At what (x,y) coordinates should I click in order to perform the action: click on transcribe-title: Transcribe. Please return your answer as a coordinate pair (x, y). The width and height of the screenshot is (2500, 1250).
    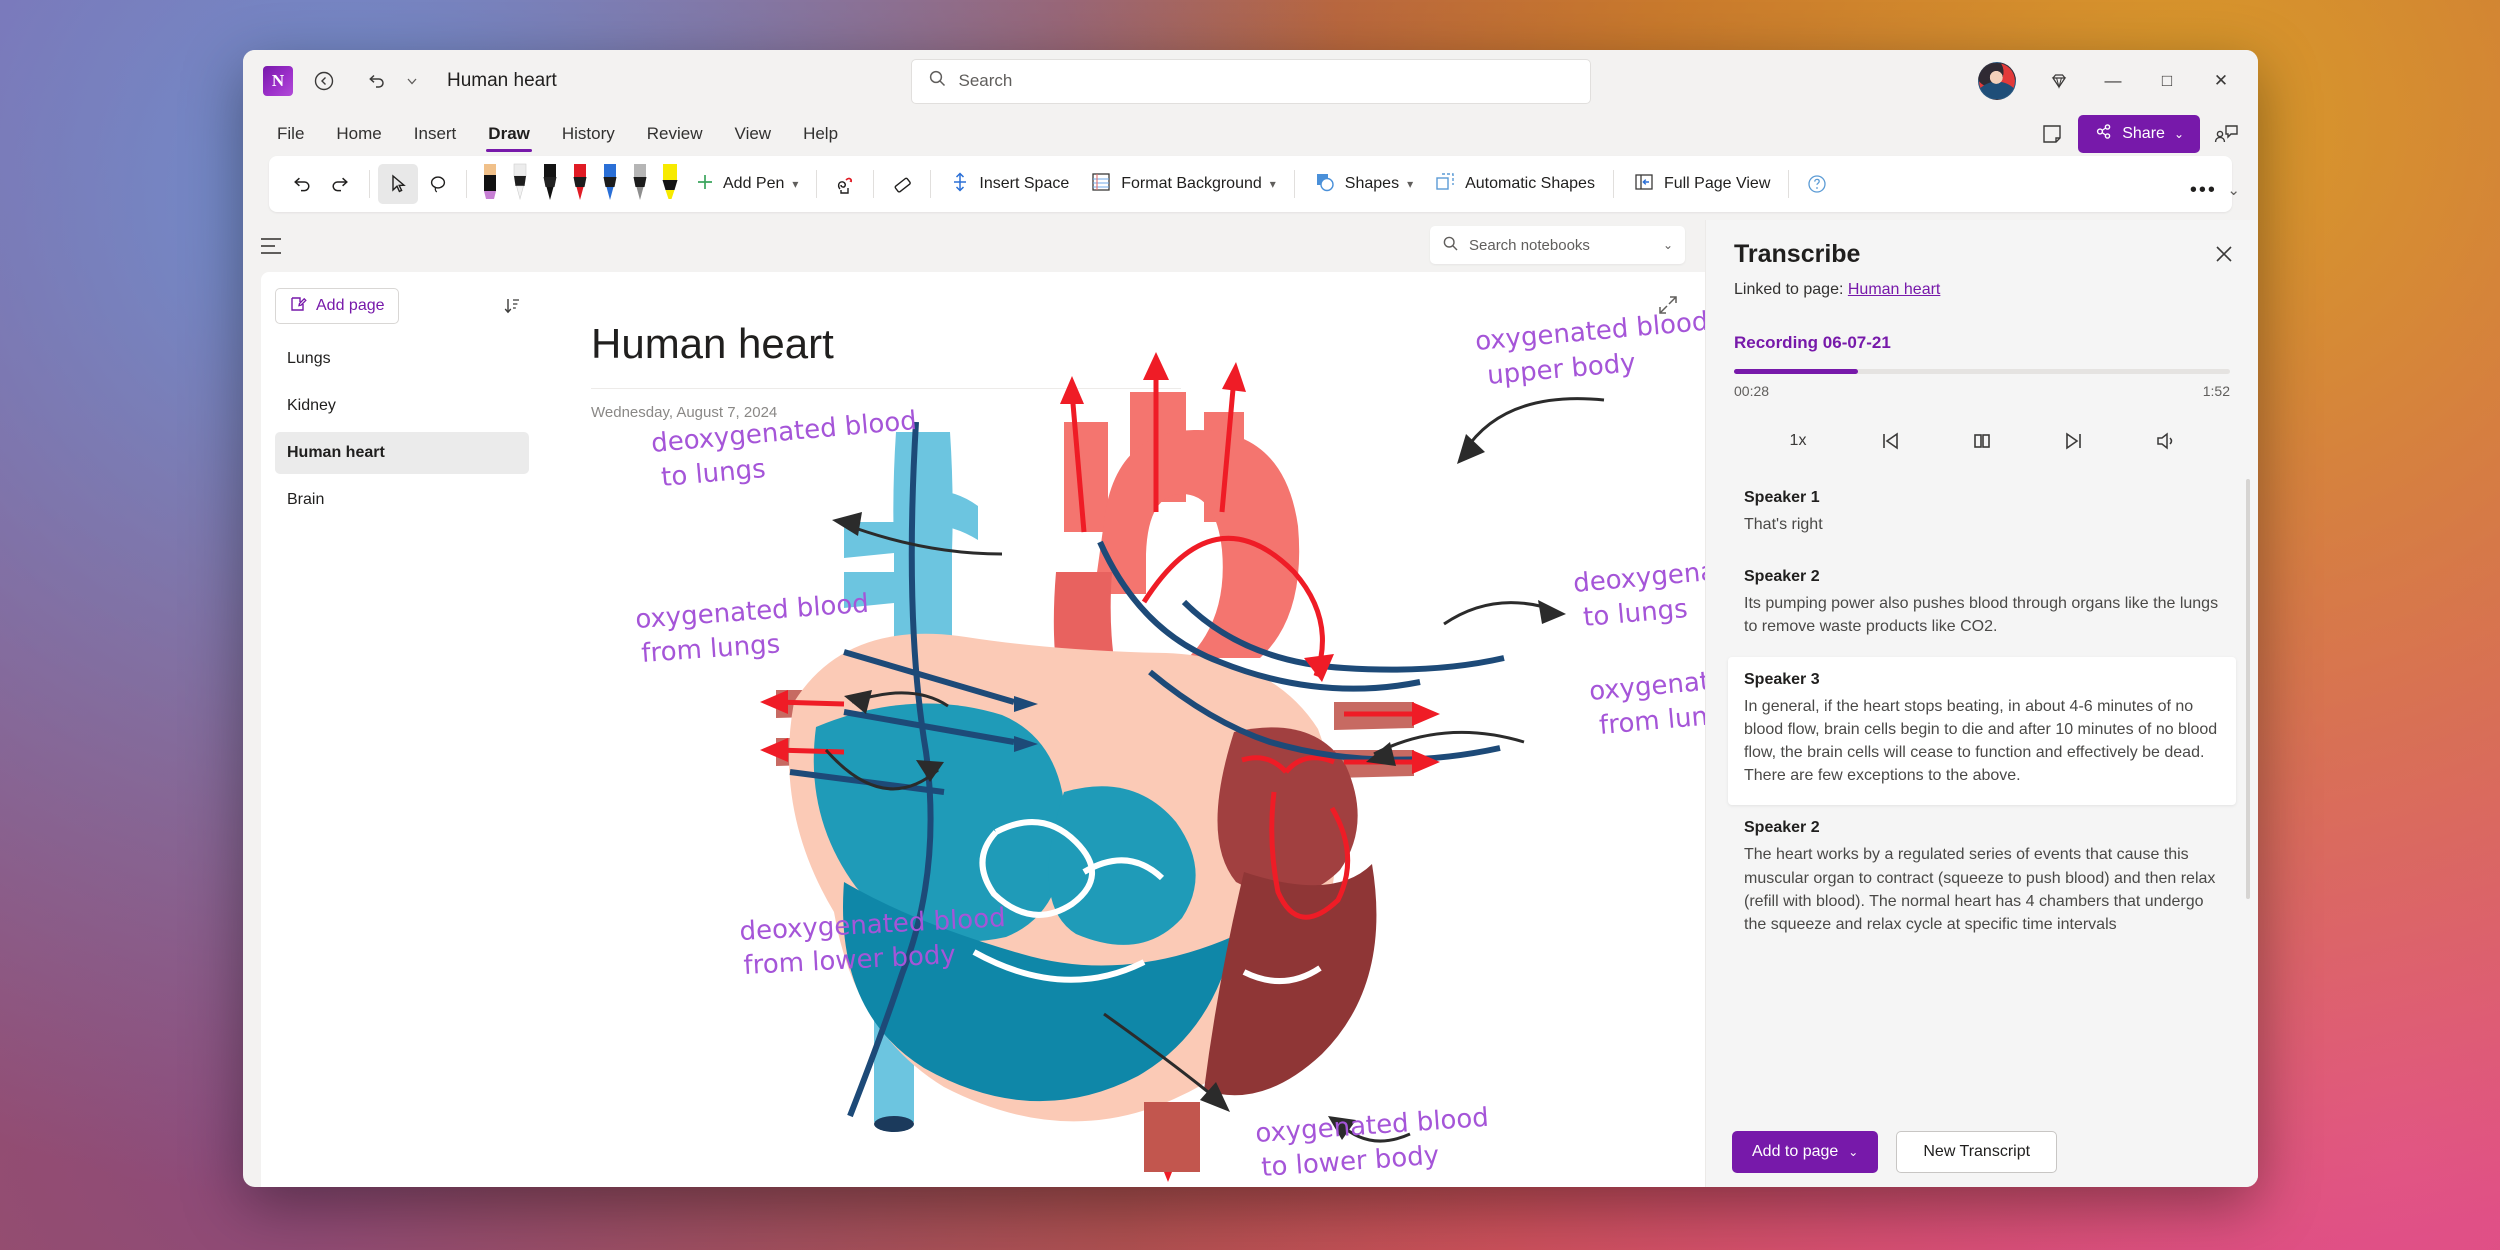
    Looking at the image, I should click on (1797, 254).